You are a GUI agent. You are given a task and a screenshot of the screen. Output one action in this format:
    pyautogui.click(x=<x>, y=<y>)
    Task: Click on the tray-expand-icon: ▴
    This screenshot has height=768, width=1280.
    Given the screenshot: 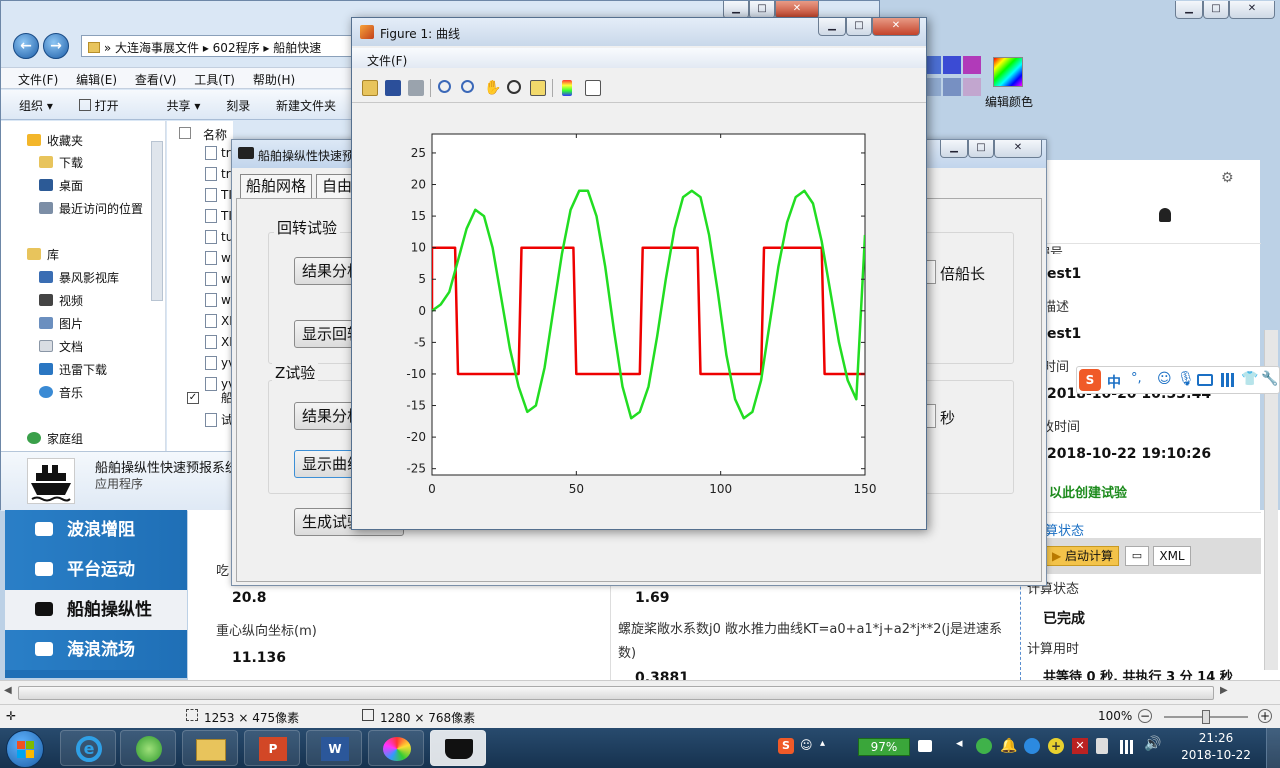 What is the action you would take?
    pyautogui.click(x=822, y=743)
    